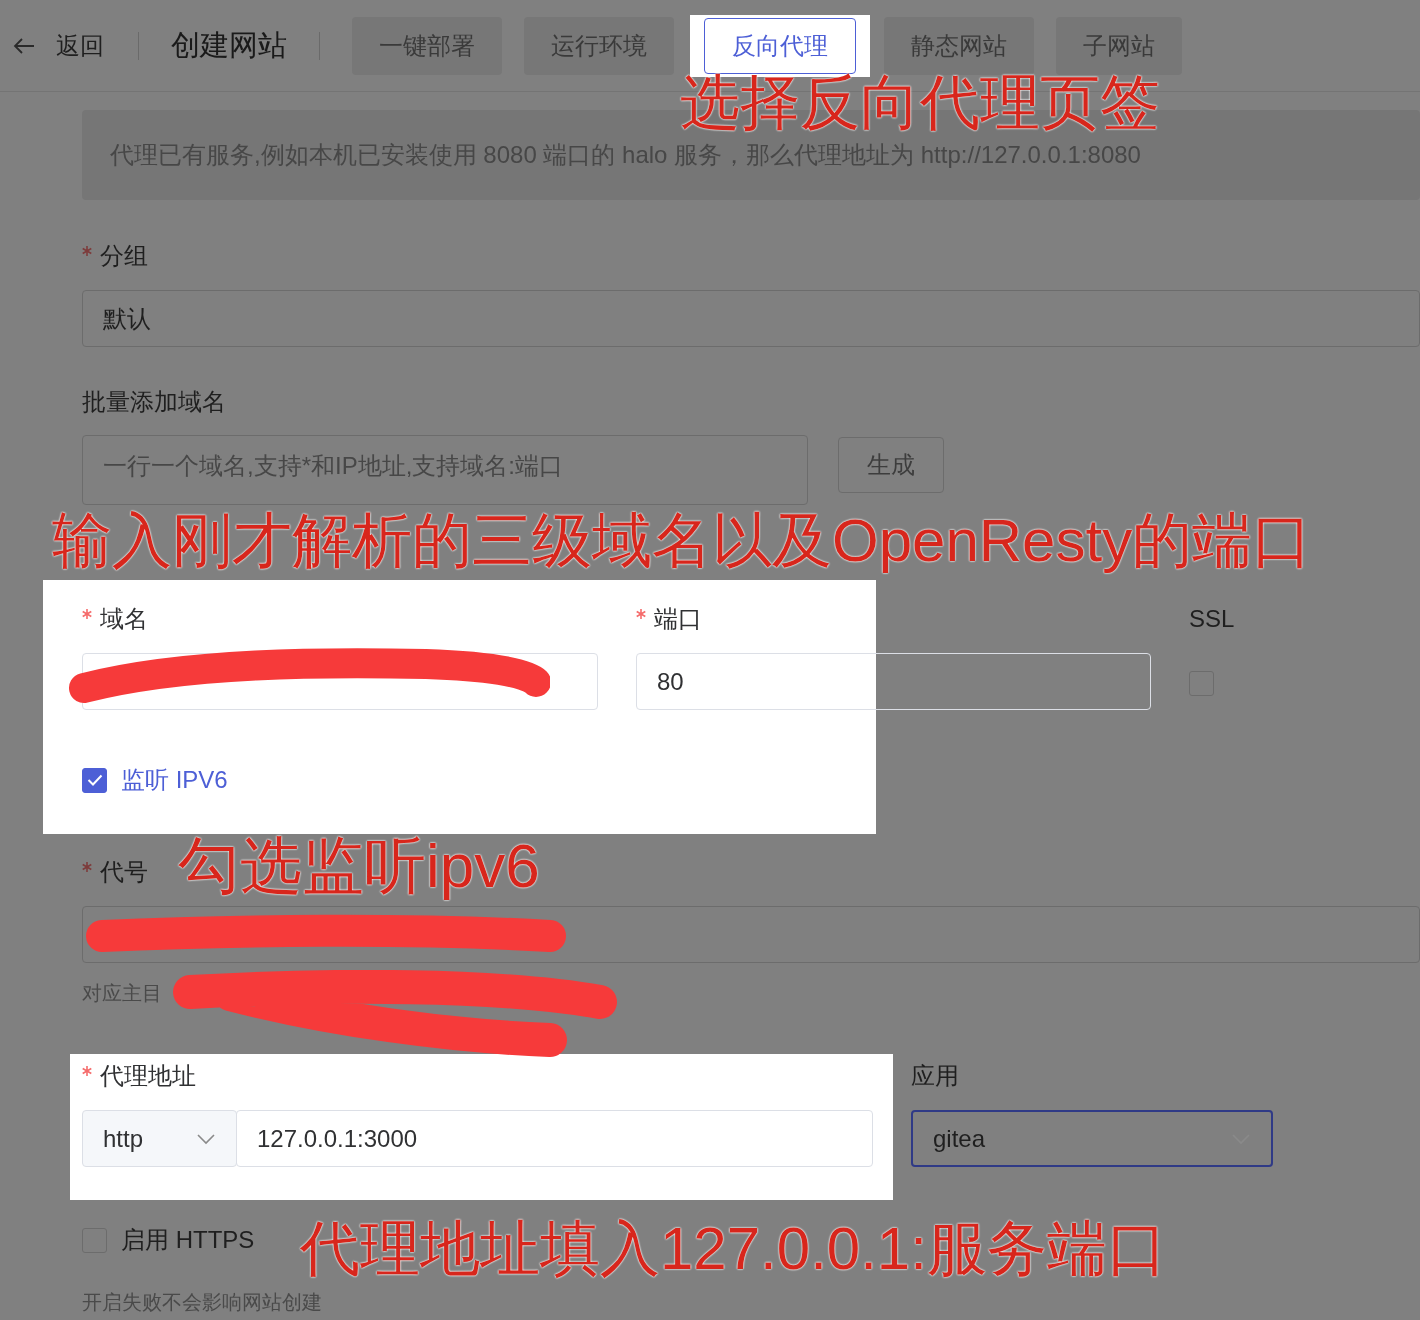 Image resolution: width=1420 pixels, height=1320 pixels. I want to click on field-label: 代理地址, so click(148, 1076).